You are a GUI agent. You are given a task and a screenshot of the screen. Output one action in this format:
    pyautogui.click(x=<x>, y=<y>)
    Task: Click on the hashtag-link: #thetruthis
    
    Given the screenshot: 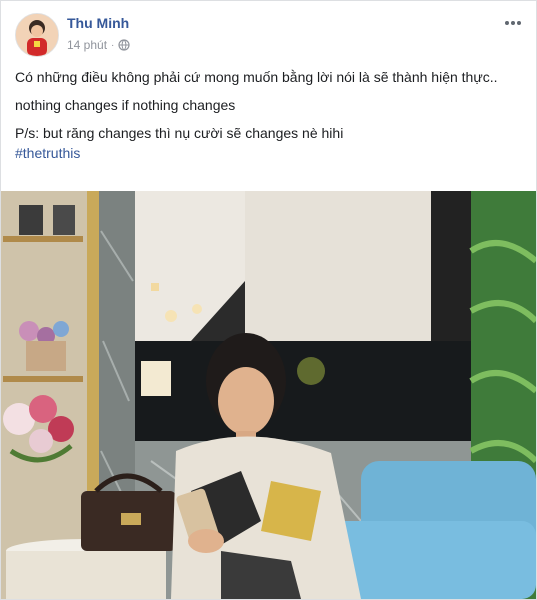 What is the action you would take?
    pyautogui.click(x=267, y=153)
    